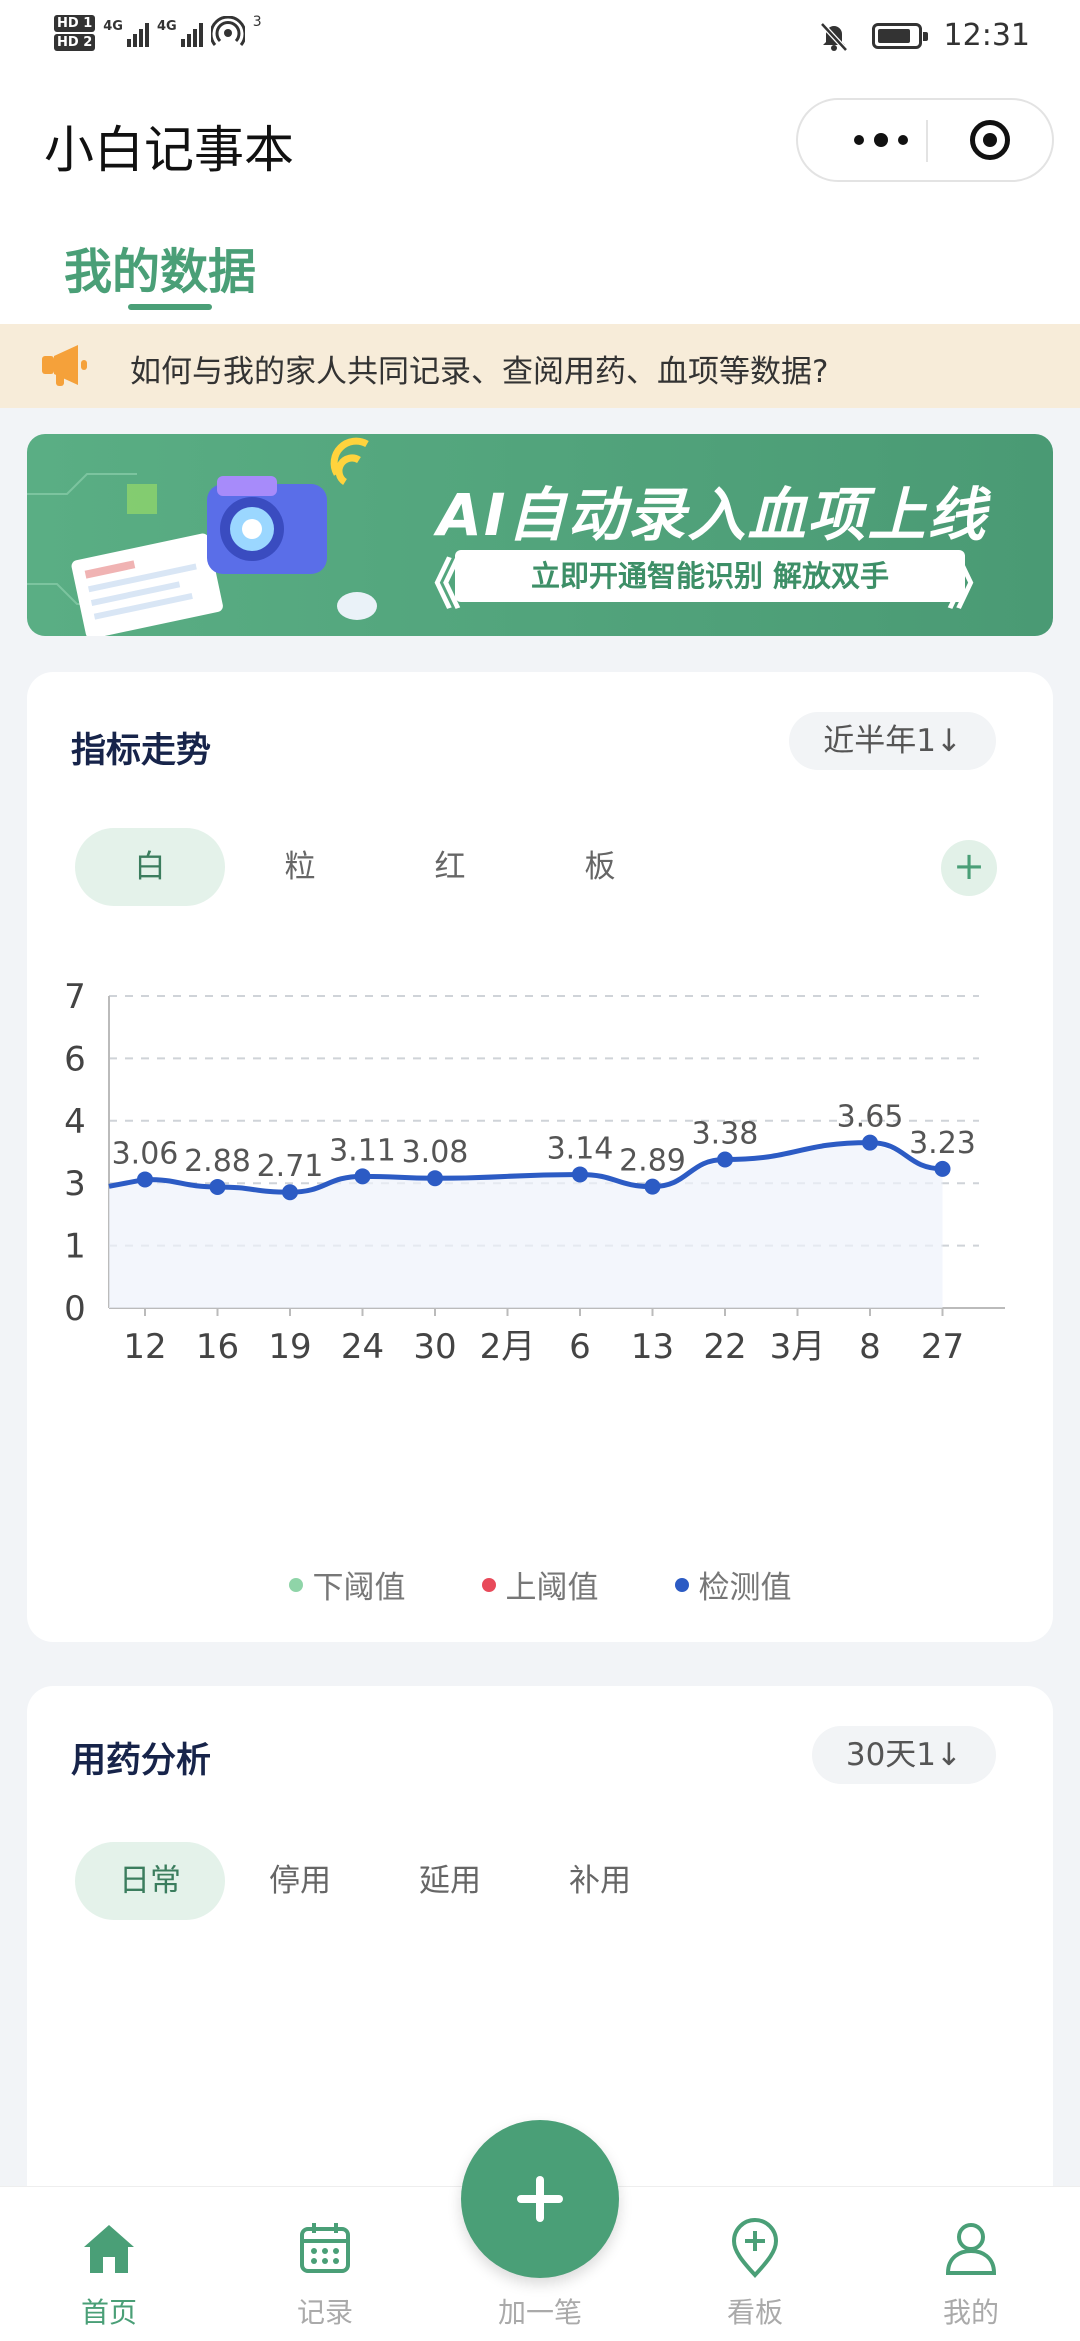 The width and height of the screenshot is (1080, 2341). I want to click on nav-label-board: 看板, so click(754, 2312).